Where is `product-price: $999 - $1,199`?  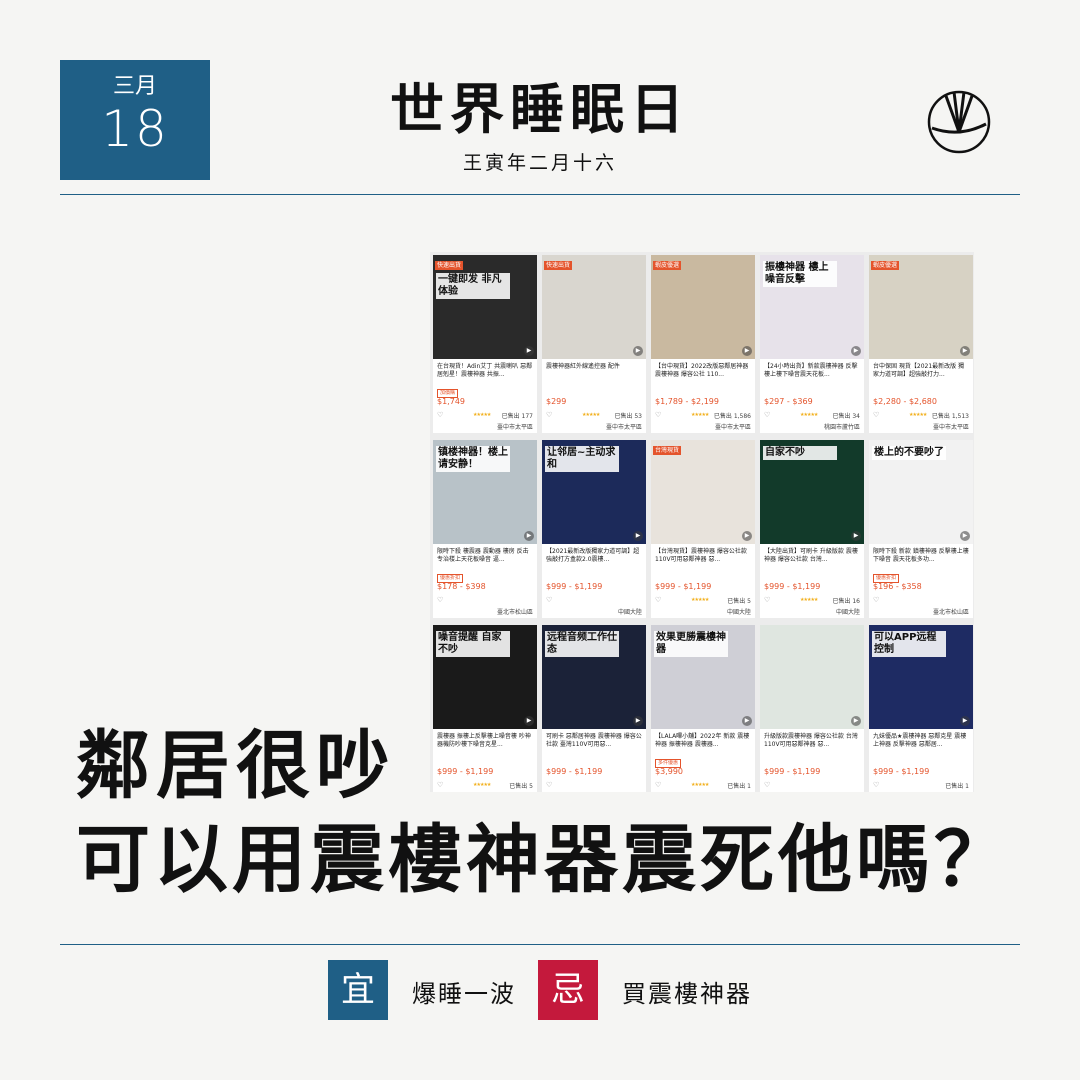 product-price: $999 - $1,199 is located at coordinates (574, 771).